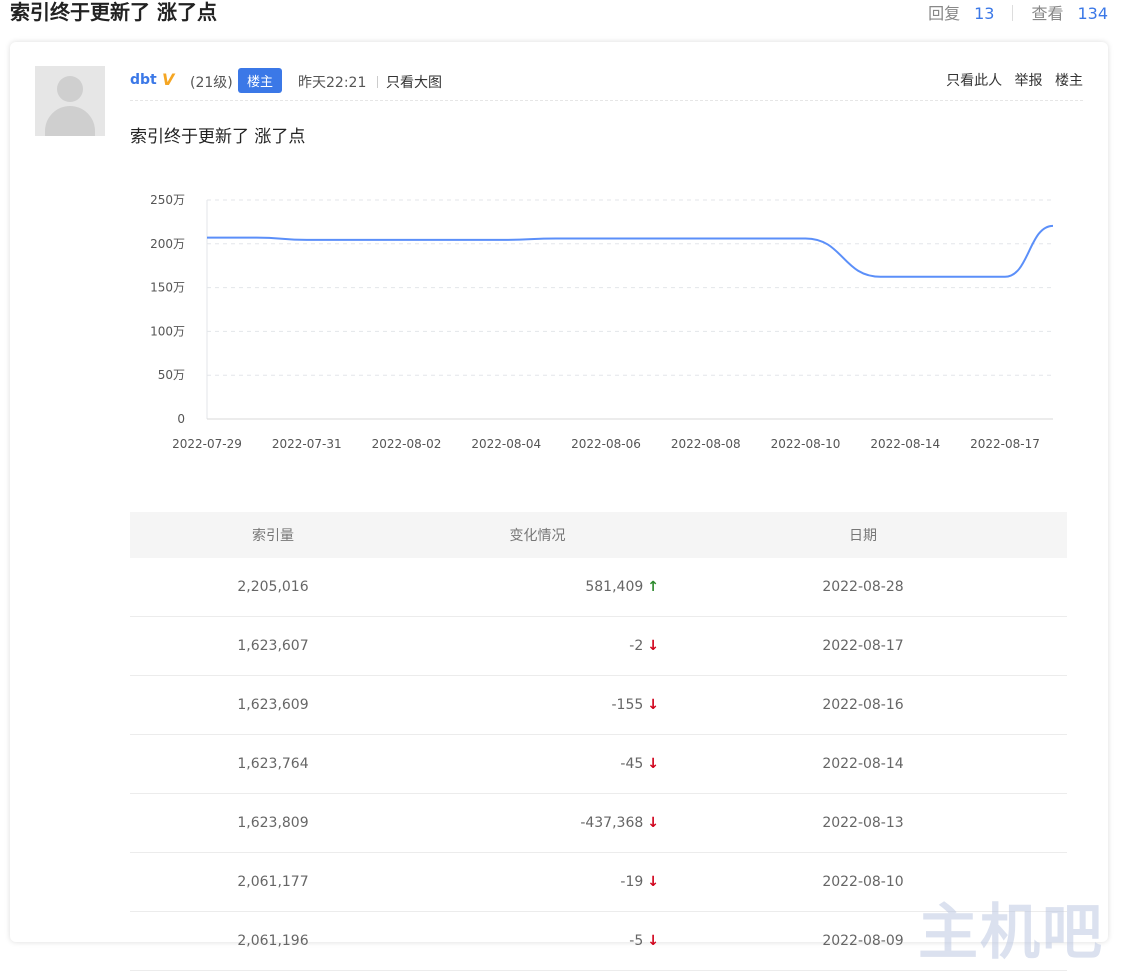 The image size is (1132, 971). What do you see at coordinates (167, 331) in the screenshot?
I see `y-tick-label: 100万` at bounding box center [167, 331].